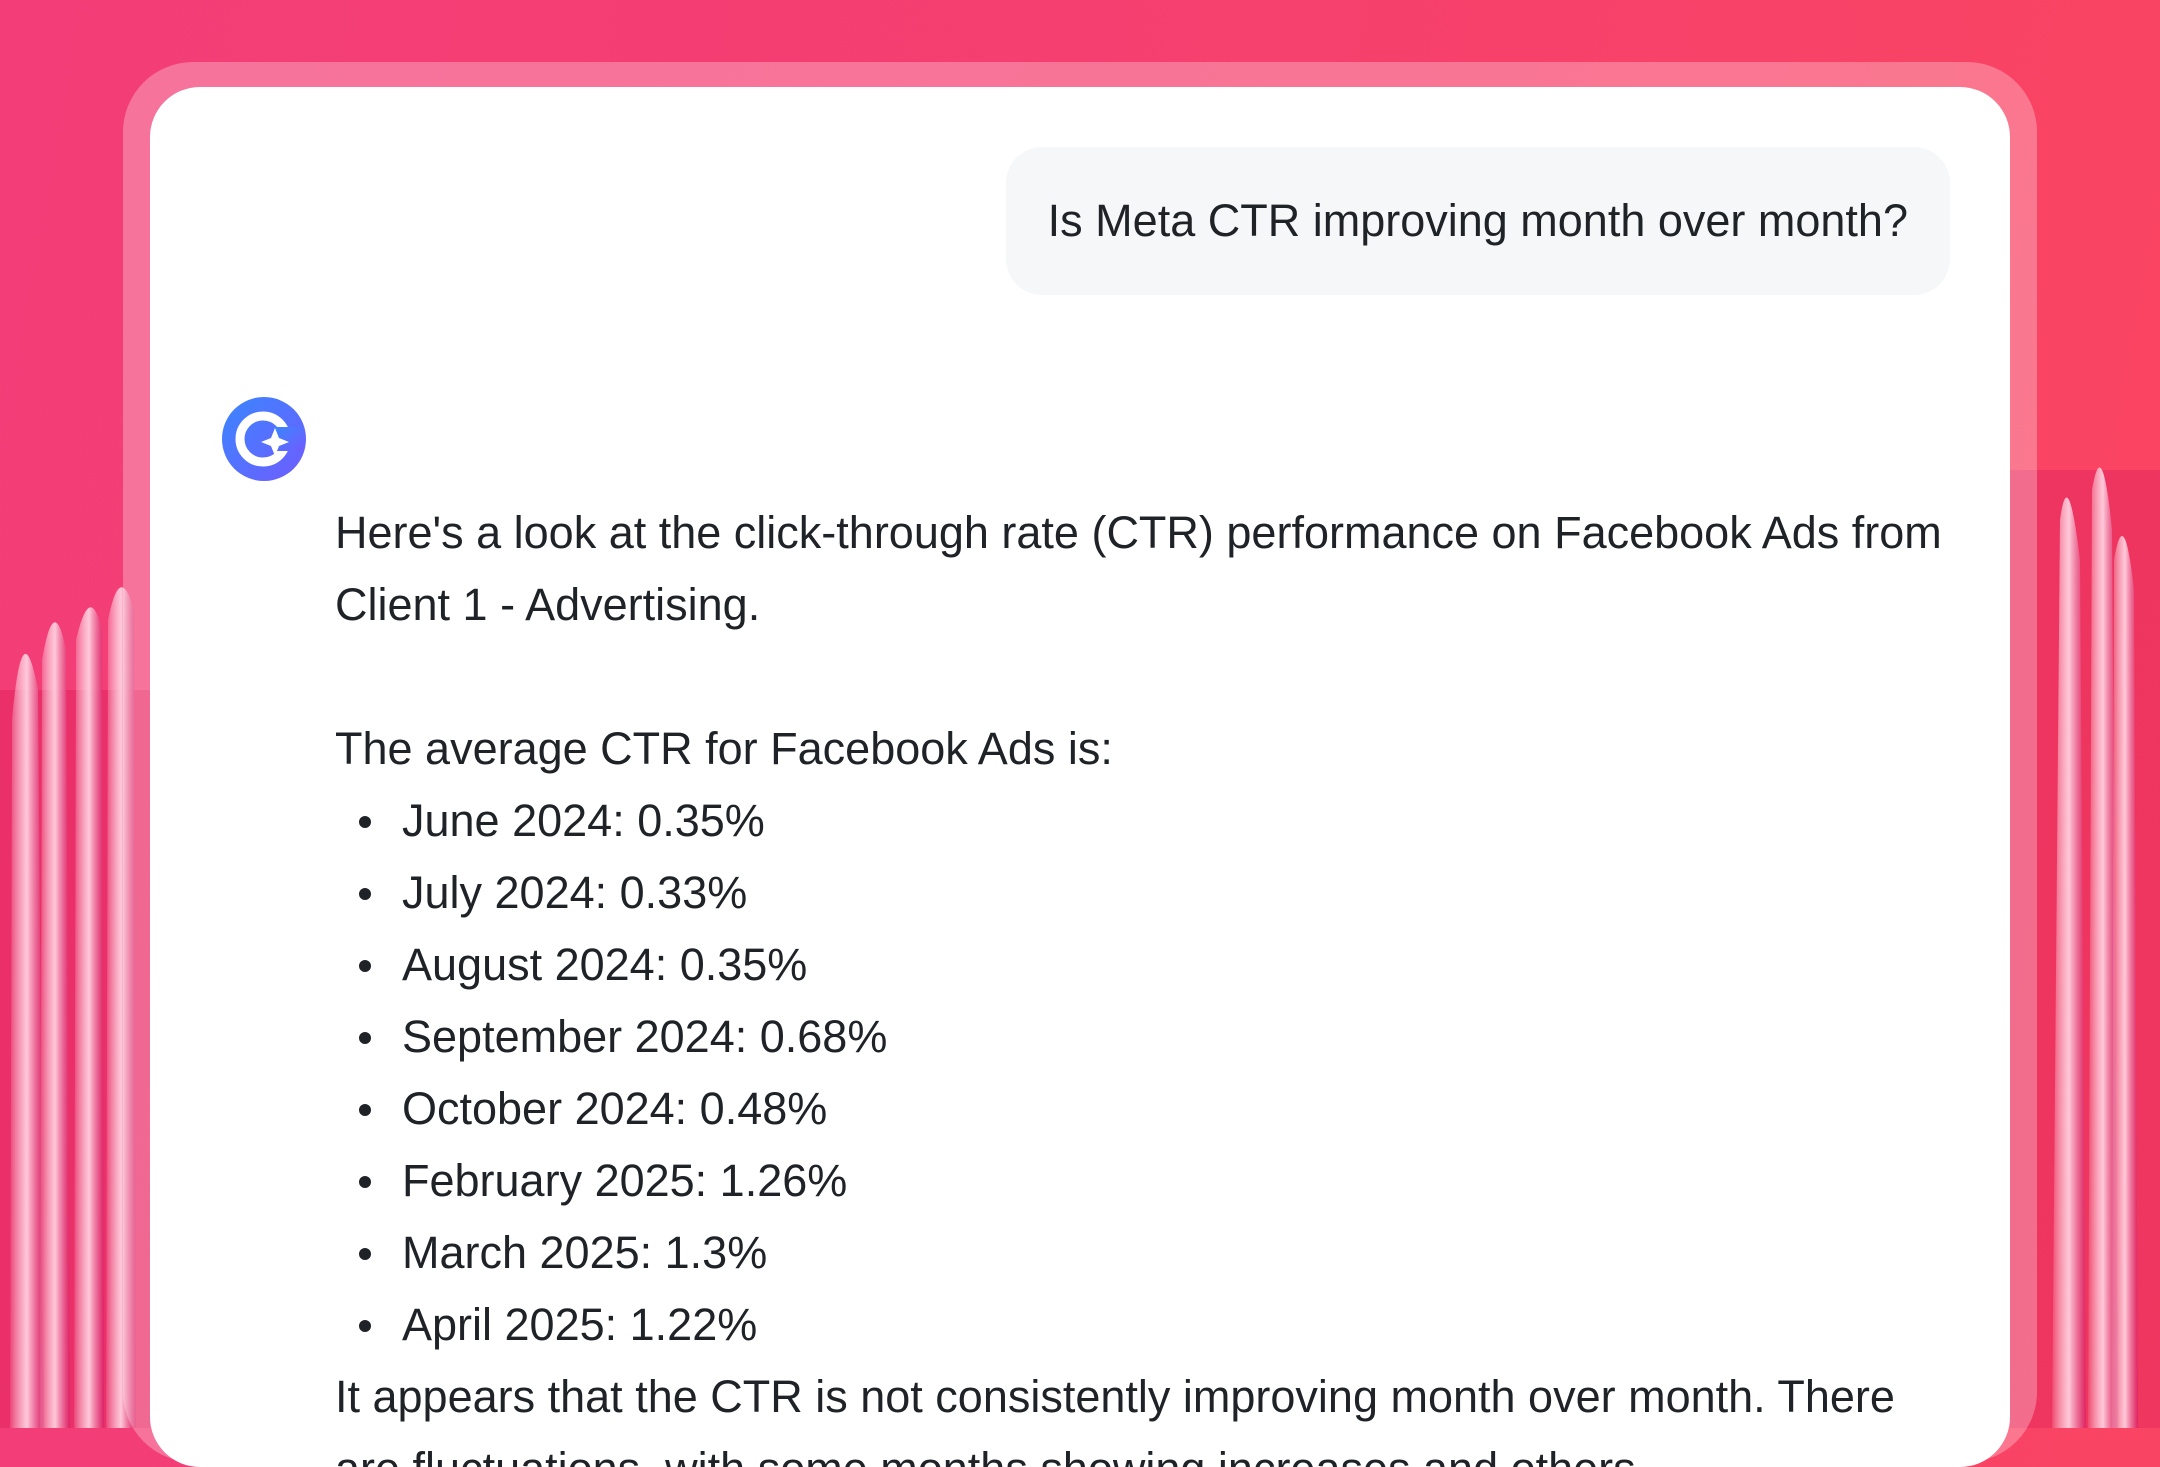  What do you see at coordinates (580, 1324) in the screenshot?
I see `ctr-list-item-text: April 2025: 1.22%` at bounding box center [580, 1324].